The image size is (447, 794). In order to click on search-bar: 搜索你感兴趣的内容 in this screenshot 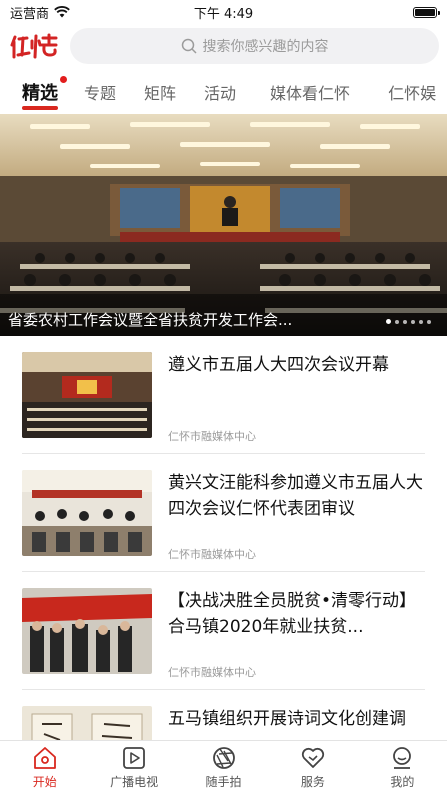, I will do `click(254, 46)`.